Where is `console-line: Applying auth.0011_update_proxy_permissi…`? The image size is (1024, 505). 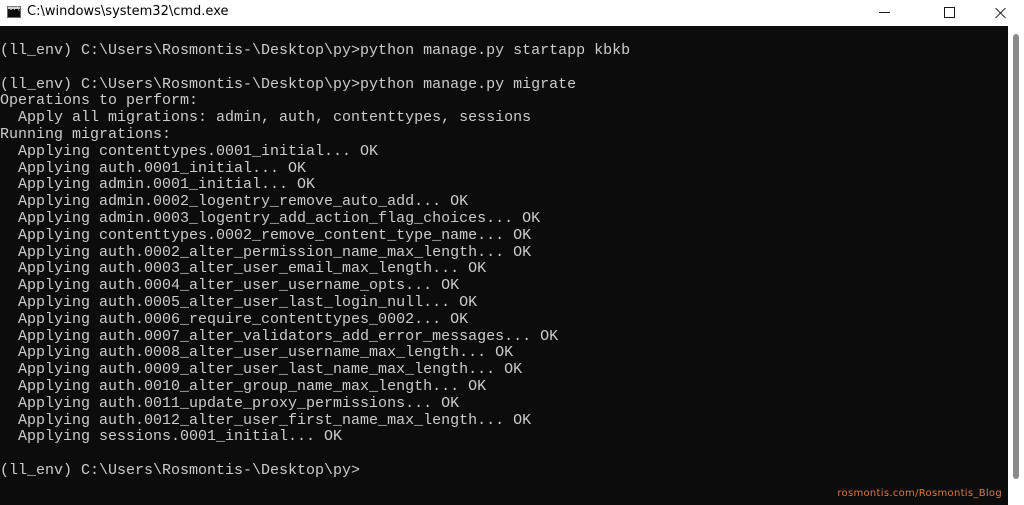 console-line: Applying auth.0011_update_proxy_permissi… is located at coordinates (230, 403).